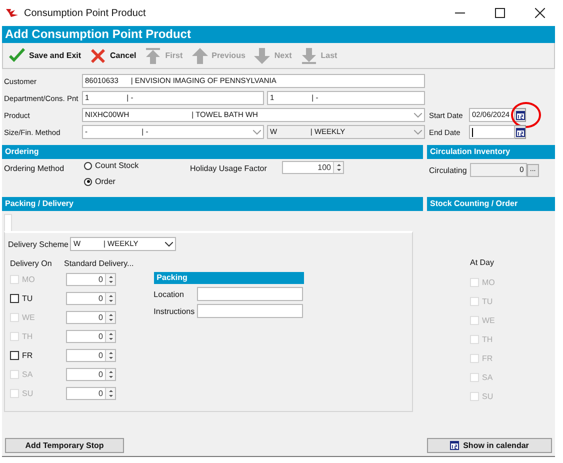 This screenshot has width=563, height=463. I want to click on field-label: Holiday Usage Factor, so click(229, 168).